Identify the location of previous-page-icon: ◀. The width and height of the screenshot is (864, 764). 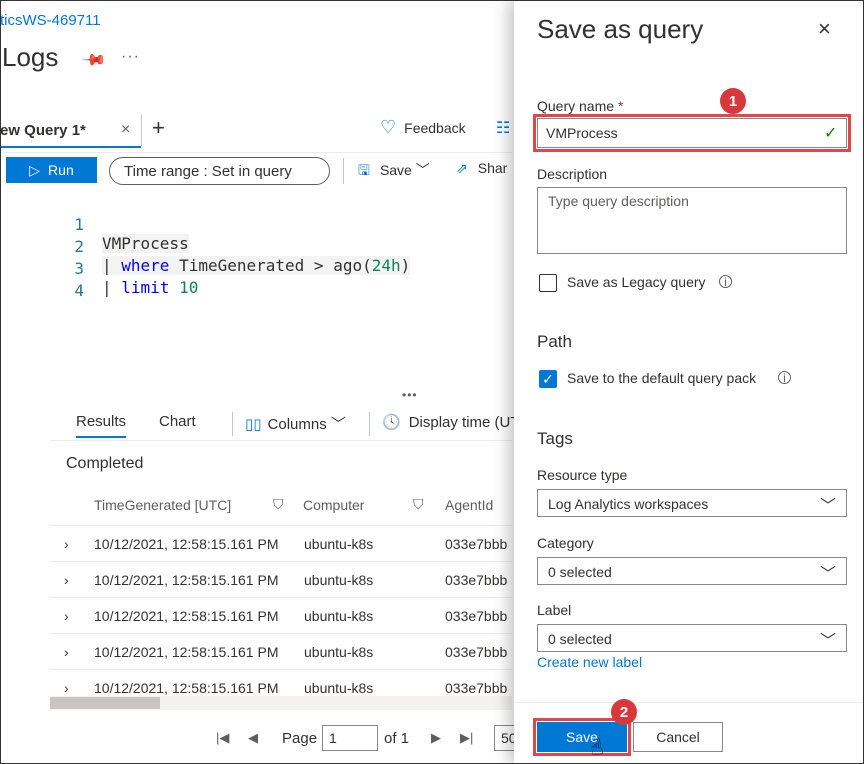
(253, 738).